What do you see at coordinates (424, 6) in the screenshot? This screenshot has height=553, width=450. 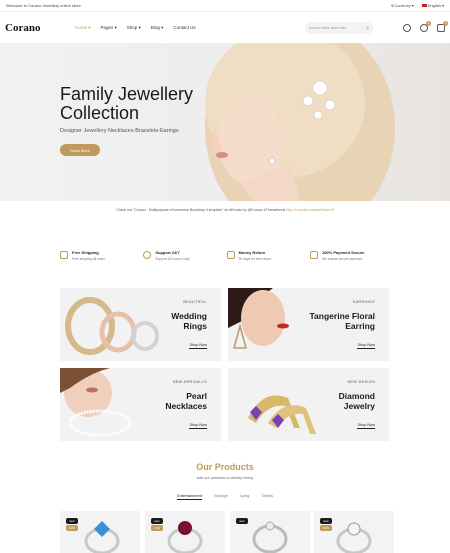 I see `uk-flag-icon` at bounding box center [424, 6].